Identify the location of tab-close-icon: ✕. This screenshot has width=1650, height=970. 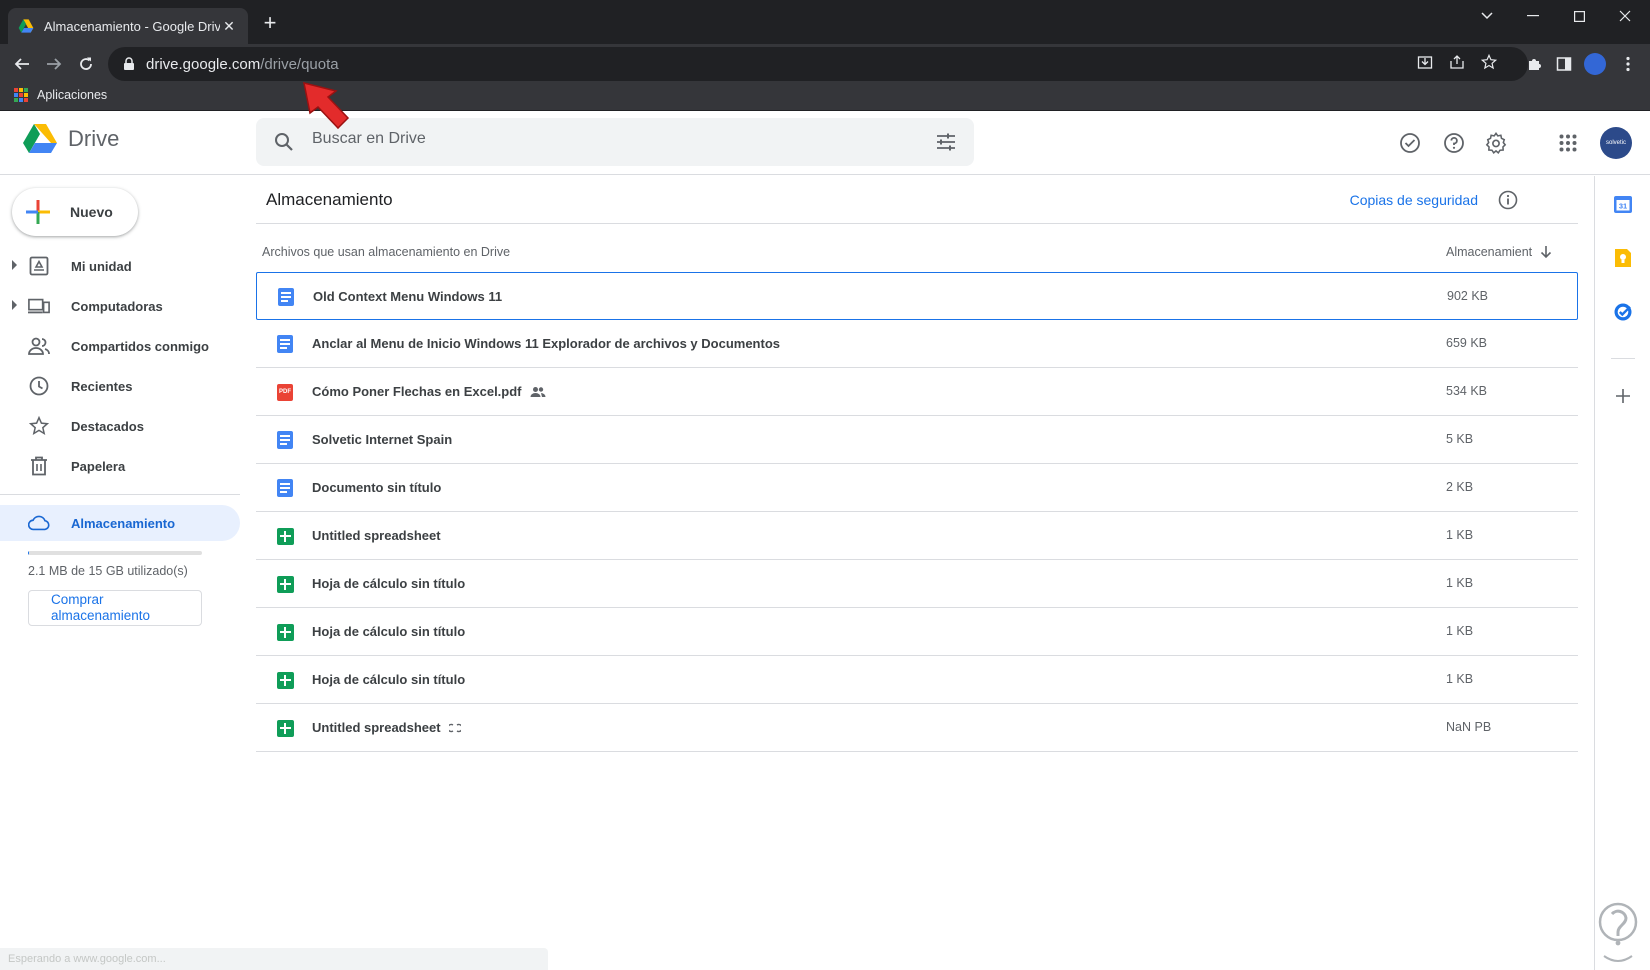
(229, 26).